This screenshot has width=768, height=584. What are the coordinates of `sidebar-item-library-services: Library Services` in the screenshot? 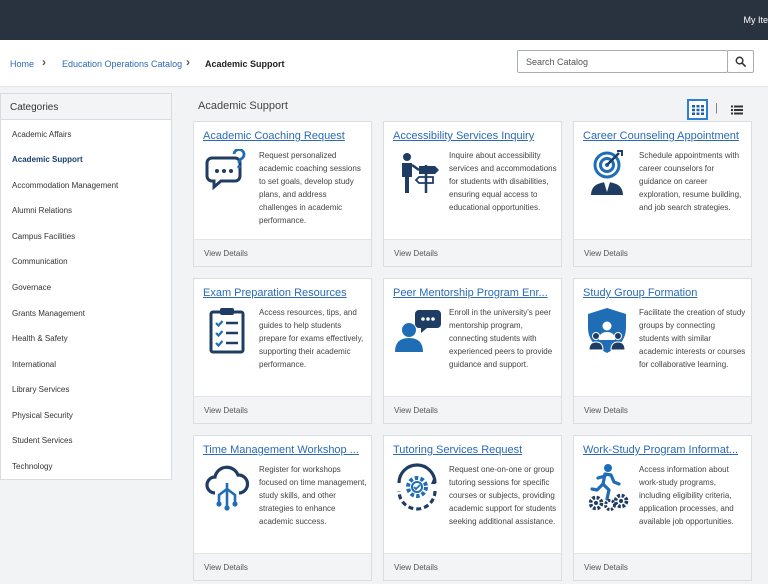 It's located at (40, 389).